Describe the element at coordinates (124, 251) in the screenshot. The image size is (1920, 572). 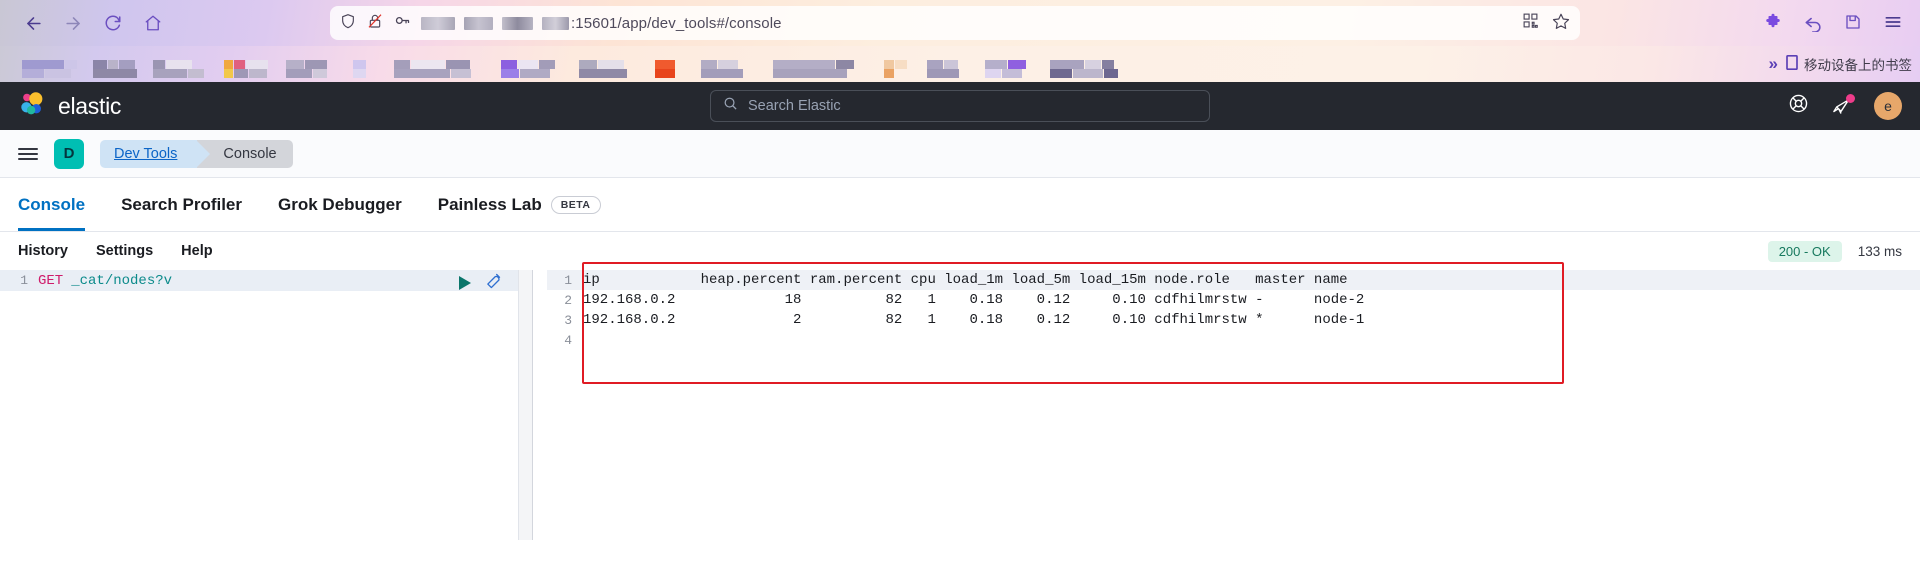
I see `console-settings-button: Settings` at that location.